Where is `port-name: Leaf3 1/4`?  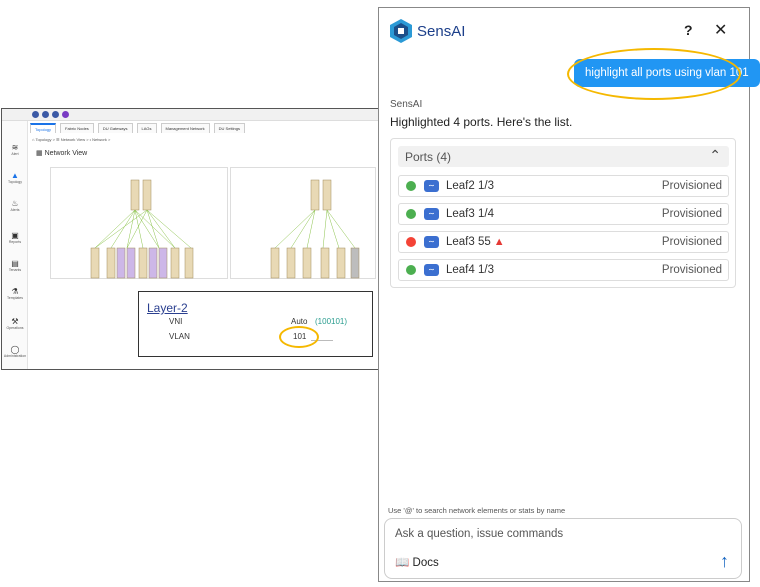 port-name: Leaf3 1/4 is located at coordinates (470, 214).